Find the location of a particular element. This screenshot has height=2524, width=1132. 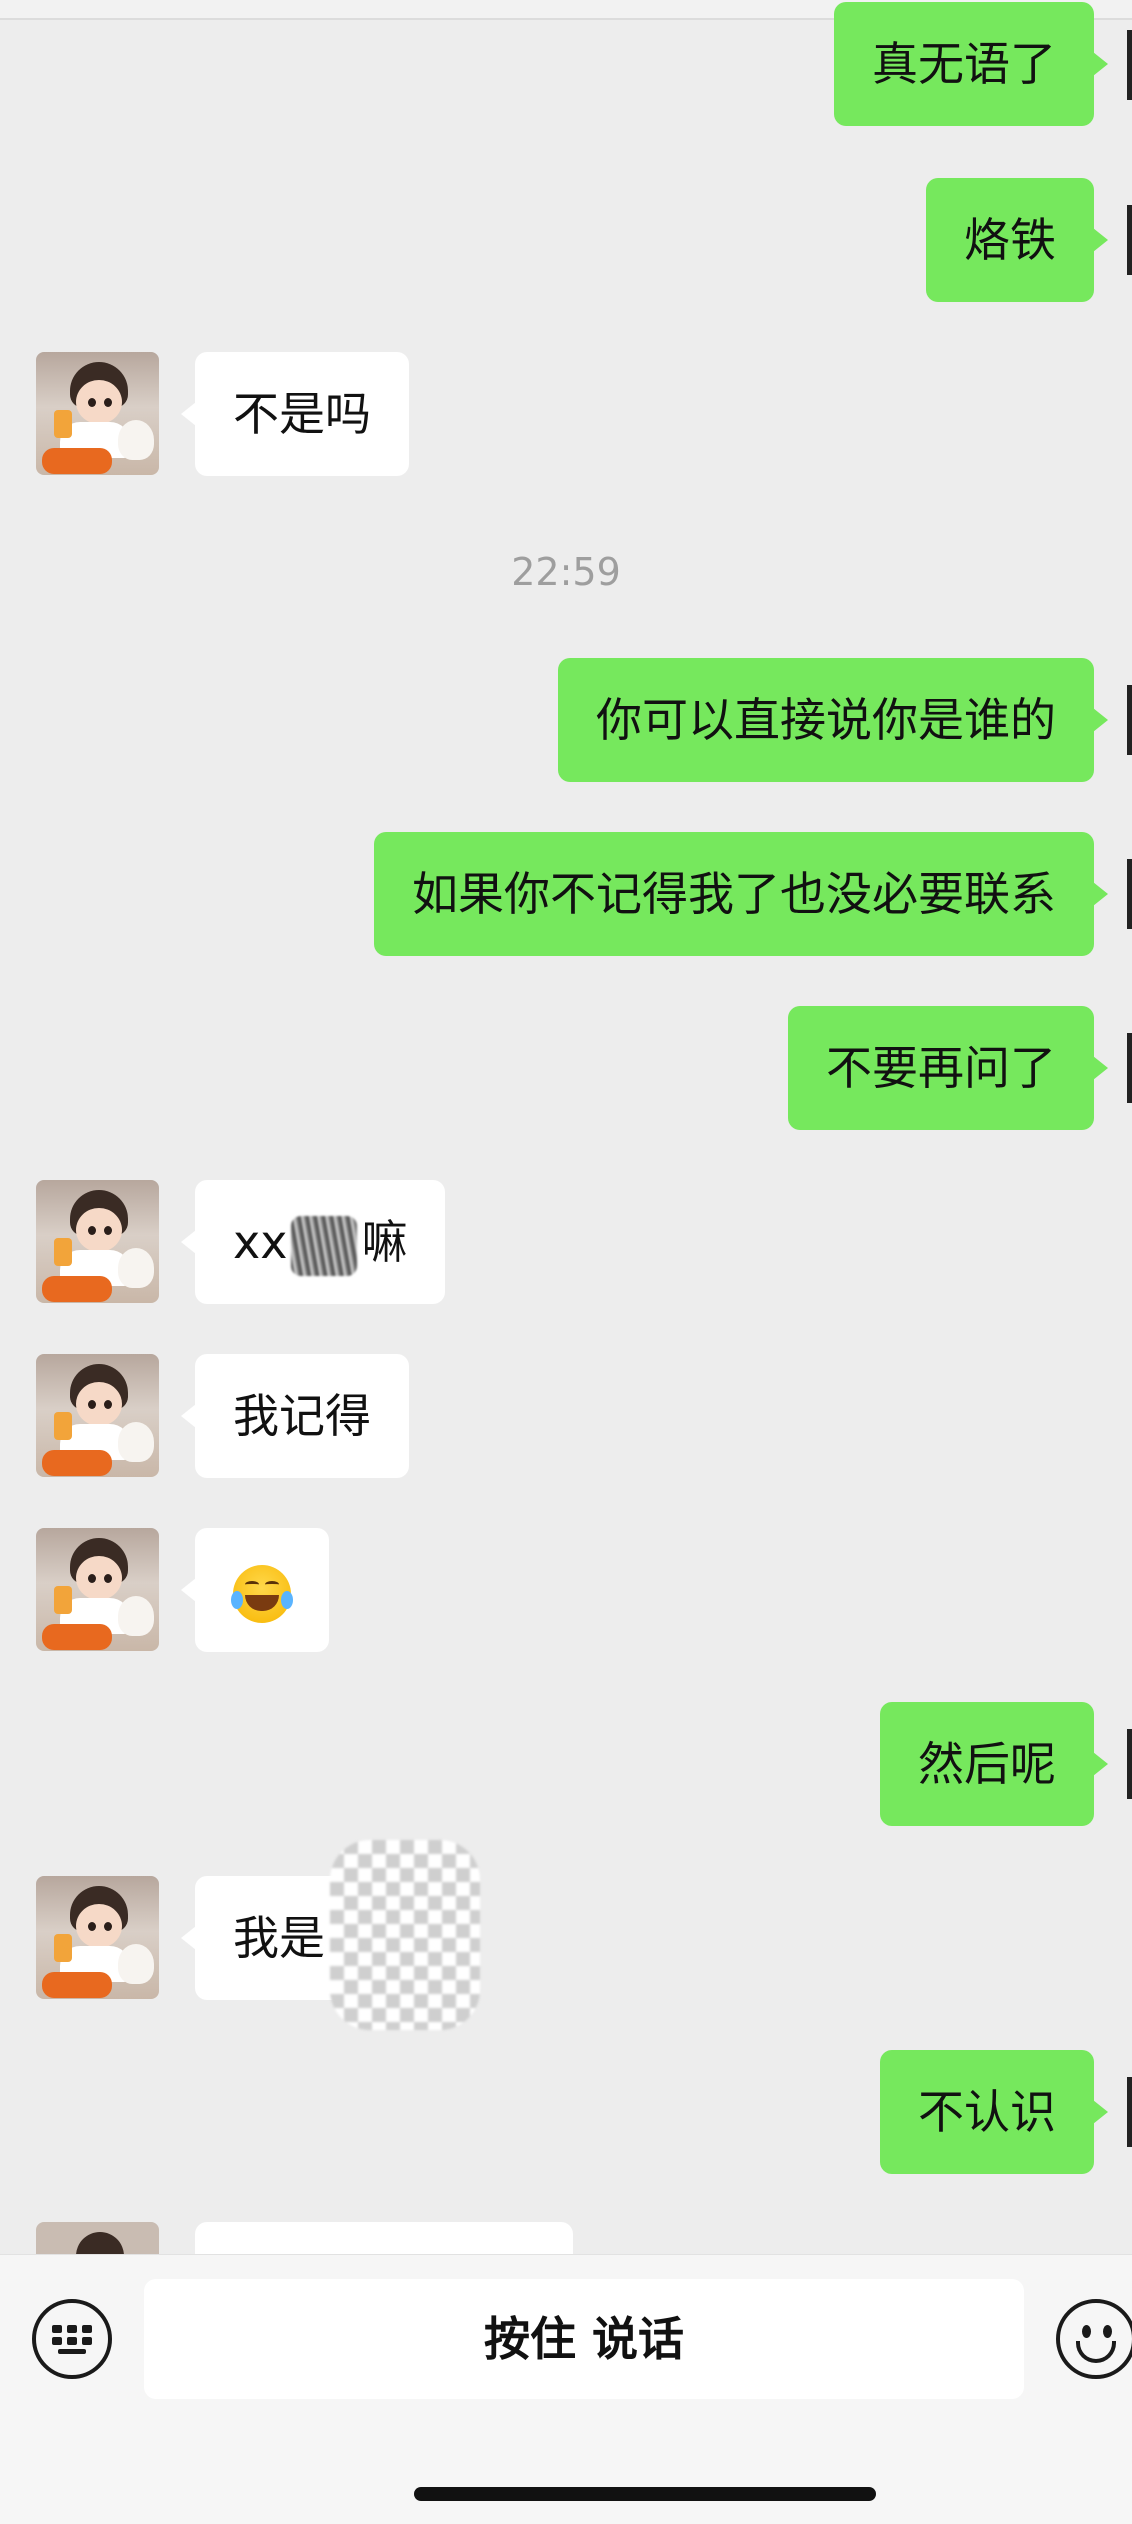

incoming-message-bubble: 我记得 is located at coordinates (295, 1416).